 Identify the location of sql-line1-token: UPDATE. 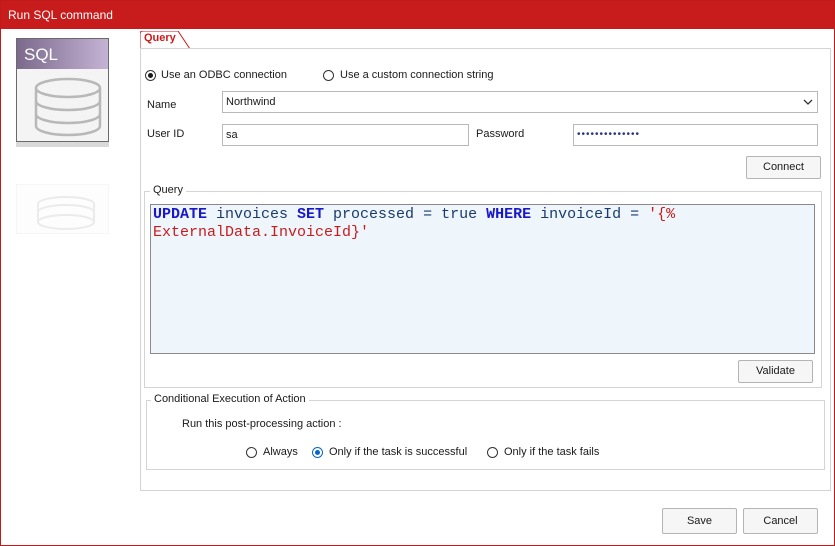
(180, 214).